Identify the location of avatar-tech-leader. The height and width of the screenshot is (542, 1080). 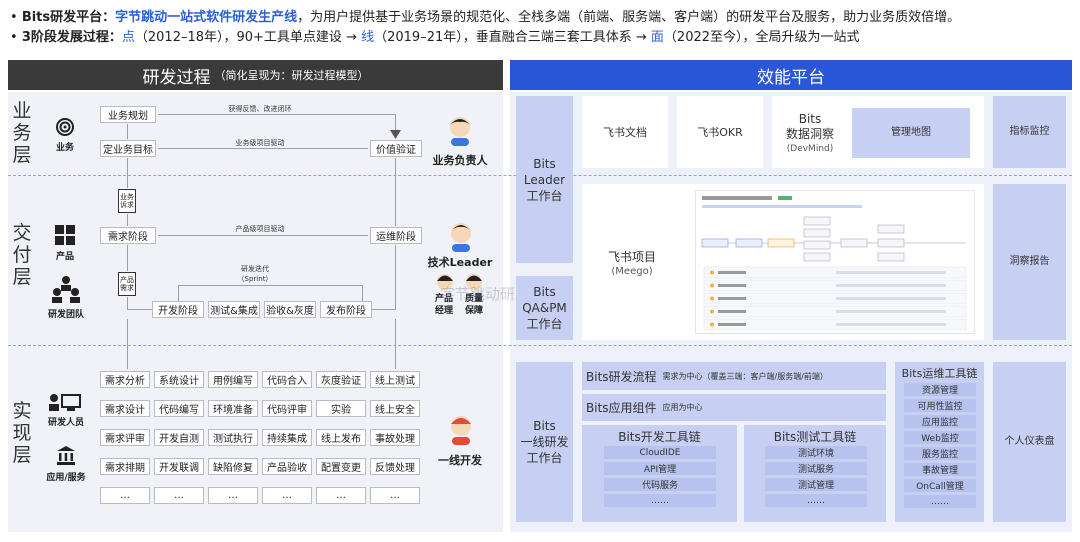
(461, 239).